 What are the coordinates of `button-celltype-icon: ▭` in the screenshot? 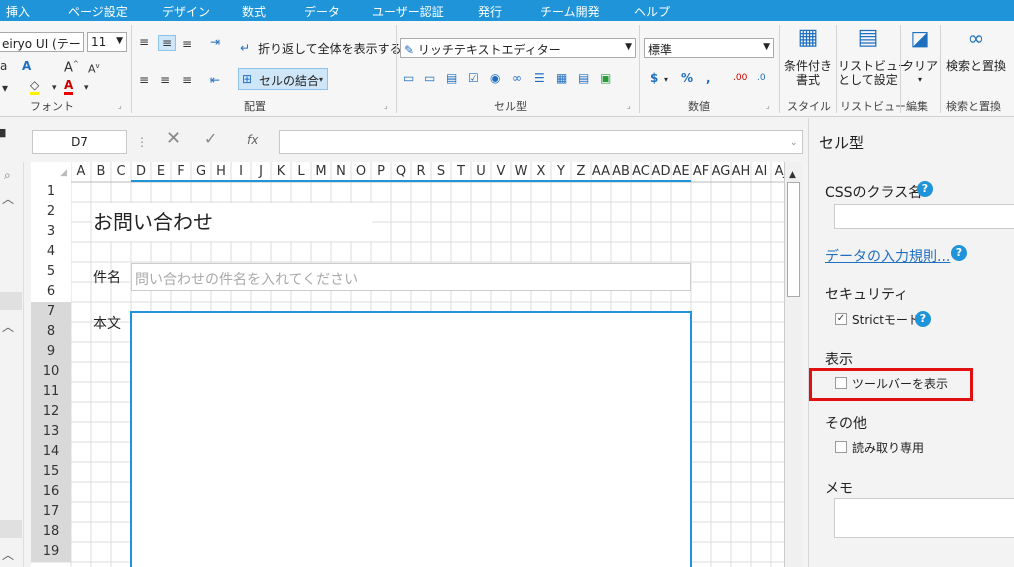 It's located at (408, 78).